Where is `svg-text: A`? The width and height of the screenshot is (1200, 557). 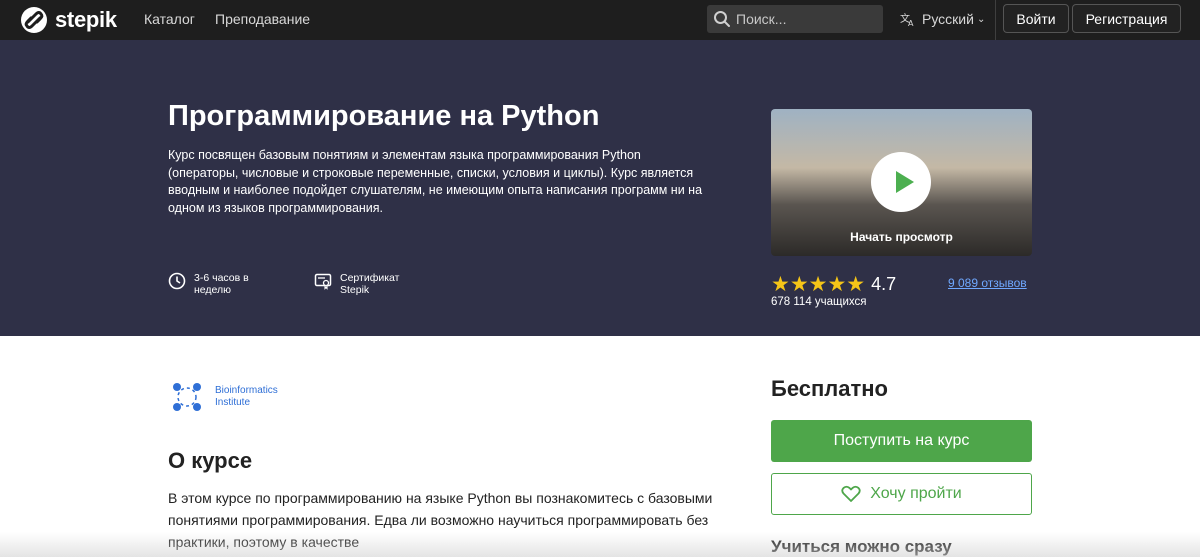 svg-text: A is located at coordinates (911, 23).